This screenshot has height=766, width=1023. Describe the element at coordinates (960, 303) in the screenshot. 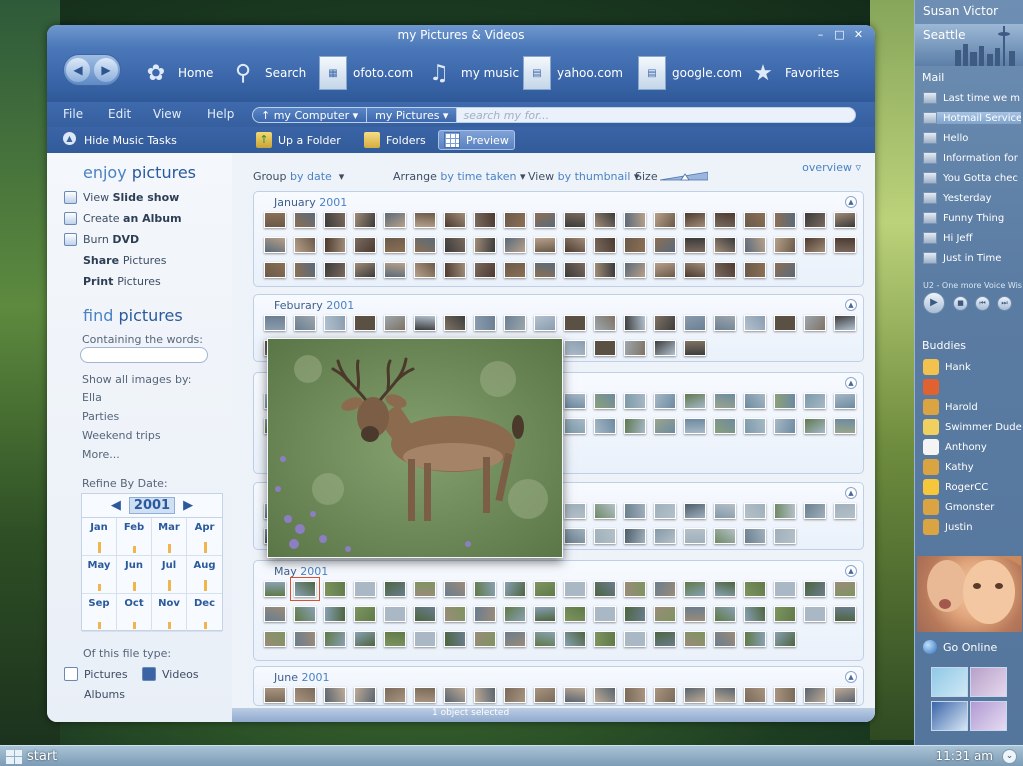

I see `stop-button: ■` at that location.